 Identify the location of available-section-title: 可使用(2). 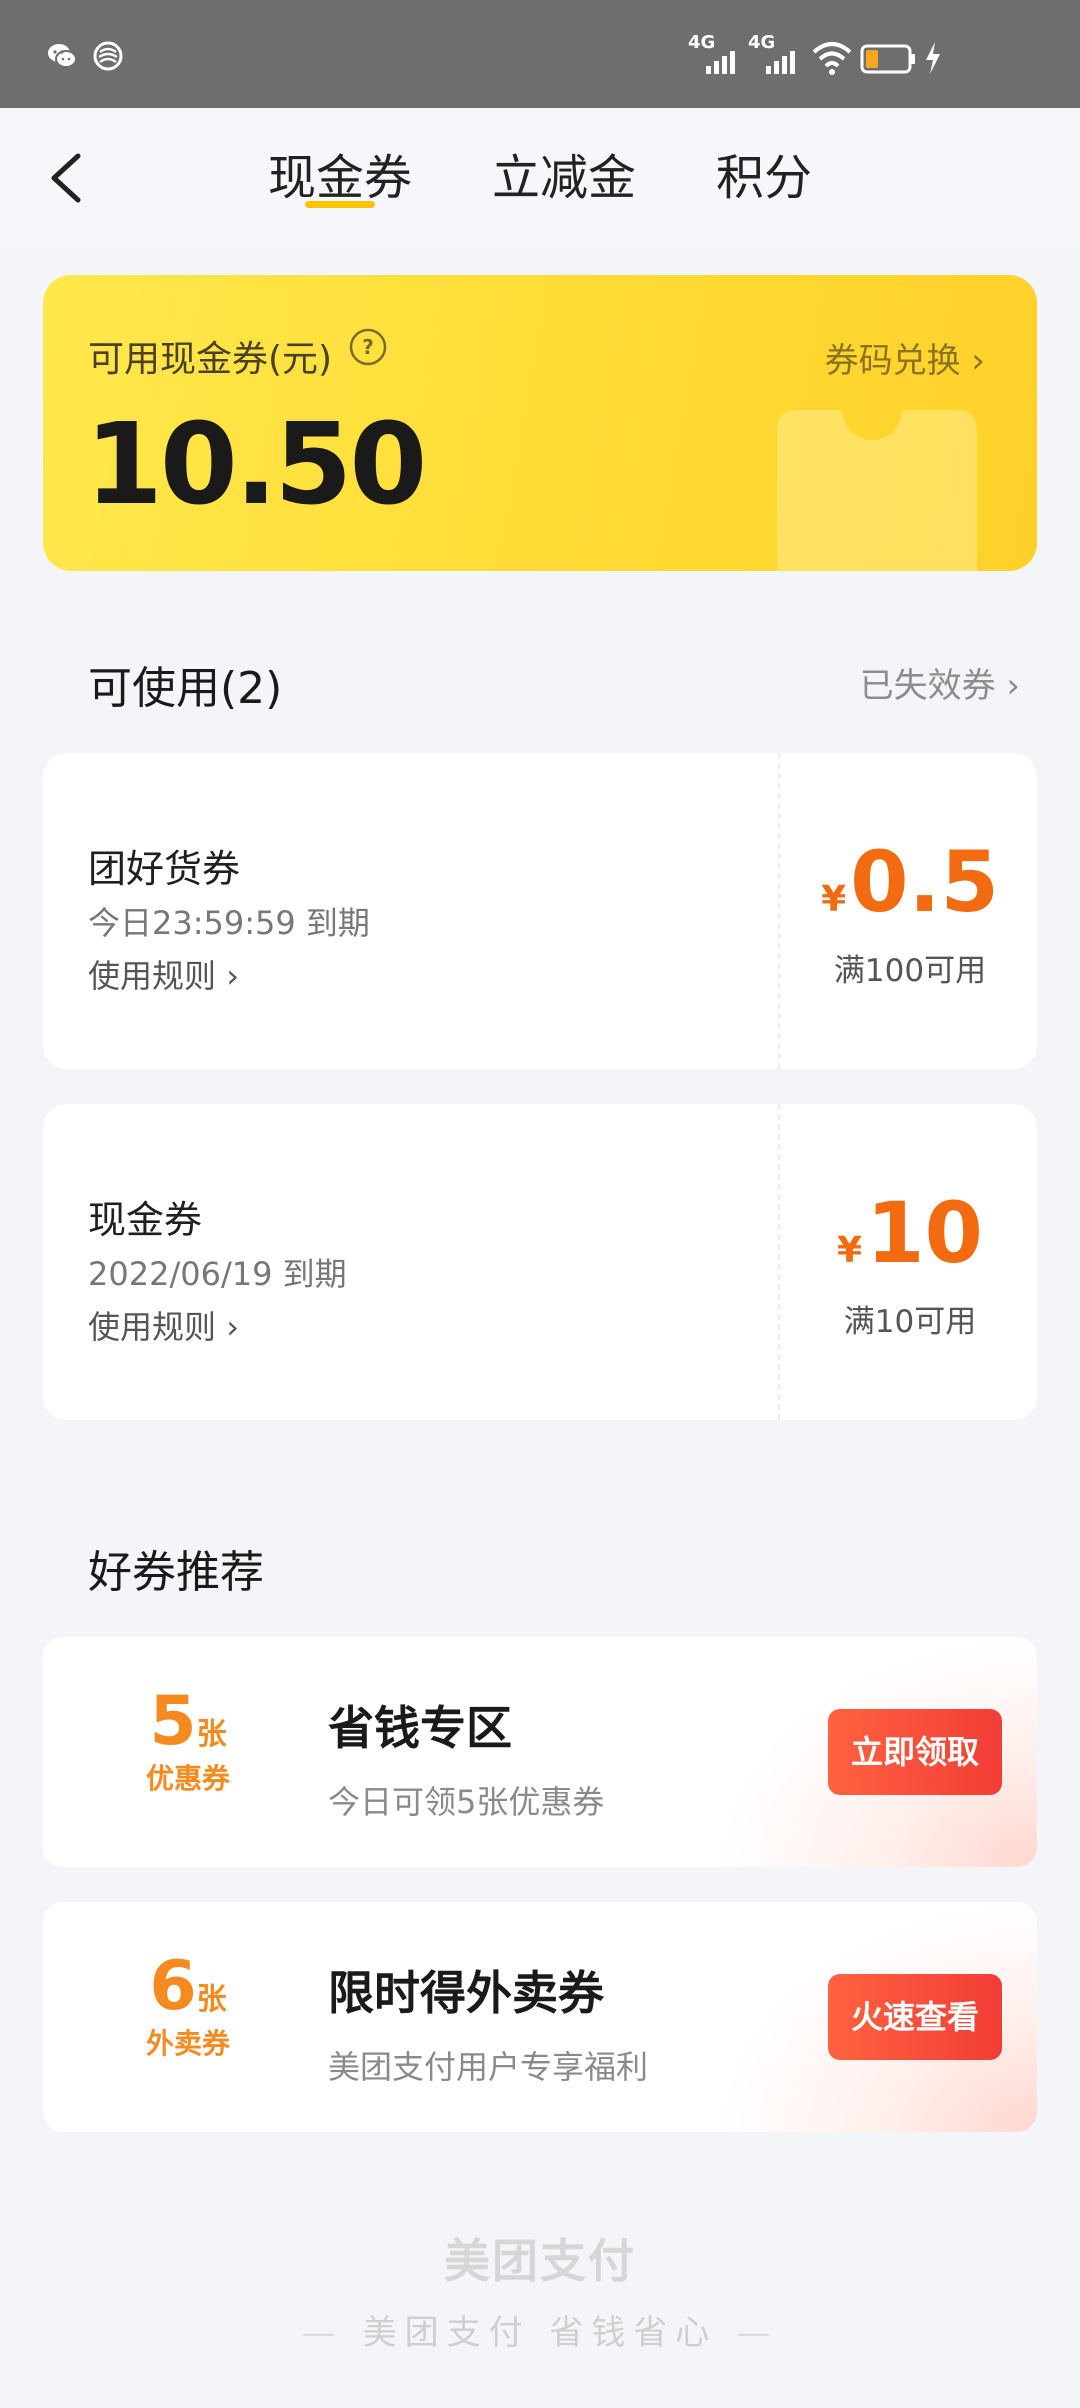
(185, 688).